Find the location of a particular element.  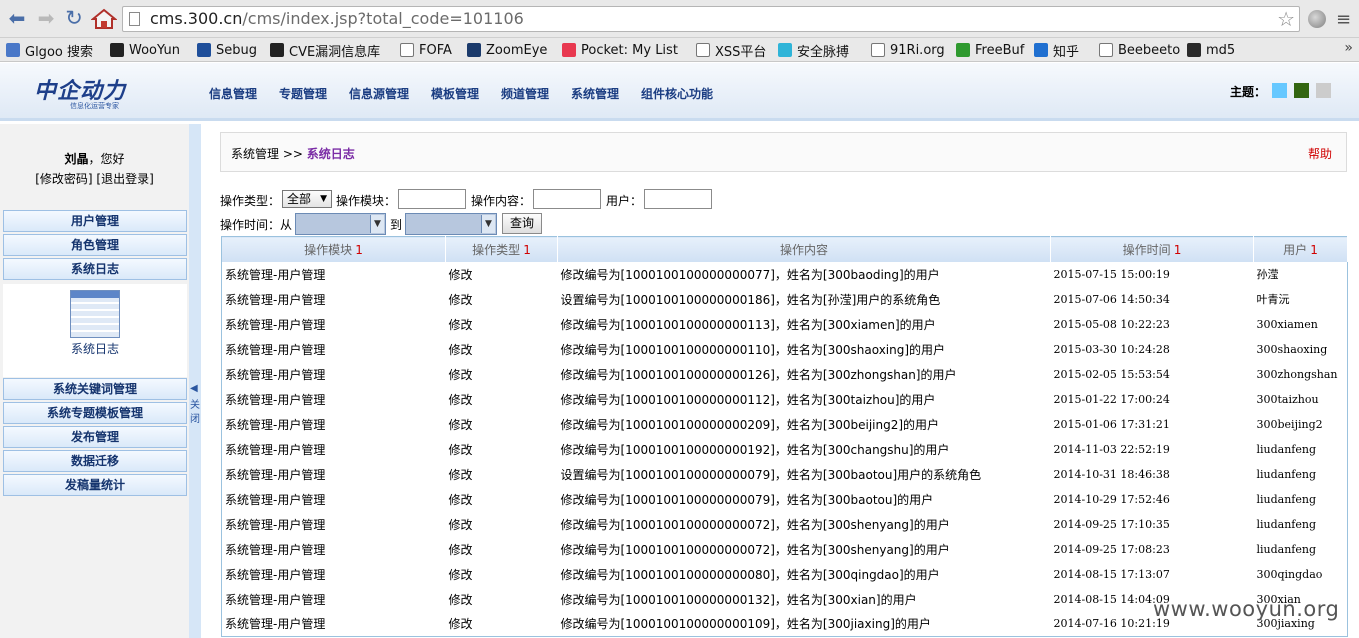

column-header: 用户 1 is located at coordinates (1300, 249).